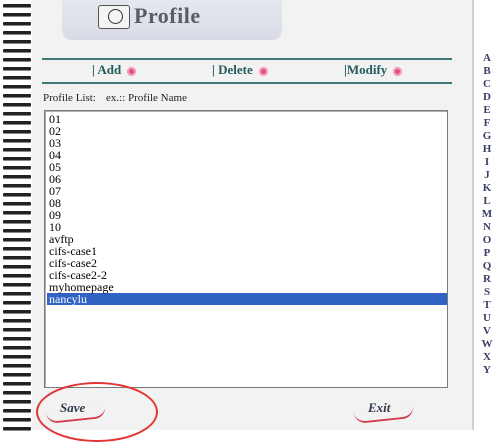  What do you see at coordinates (247, 239) in the screenshot?
I see `list-item: avftp` at bounding box center [247, 239].